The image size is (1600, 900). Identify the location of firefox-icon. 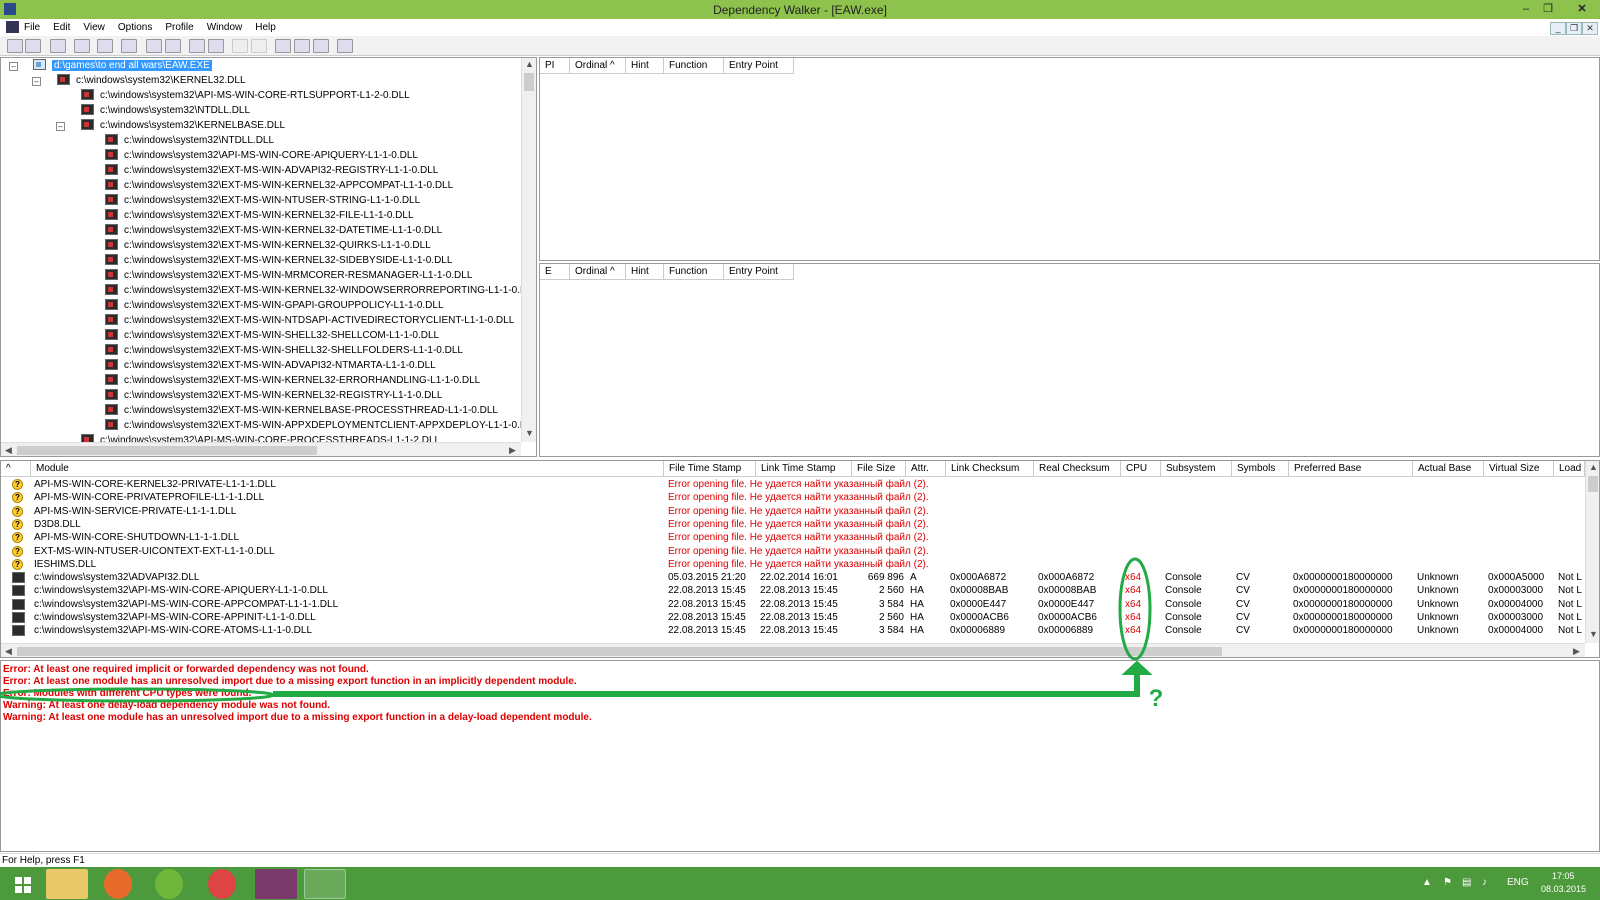
(118, 884).